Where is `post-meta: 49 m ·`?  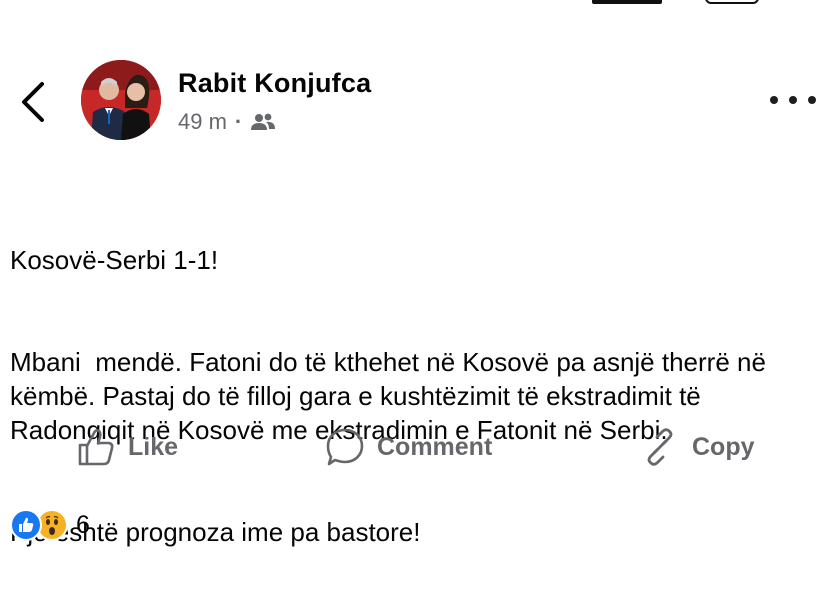
post-meta: 49 m · is located at coordinates (227, 122).